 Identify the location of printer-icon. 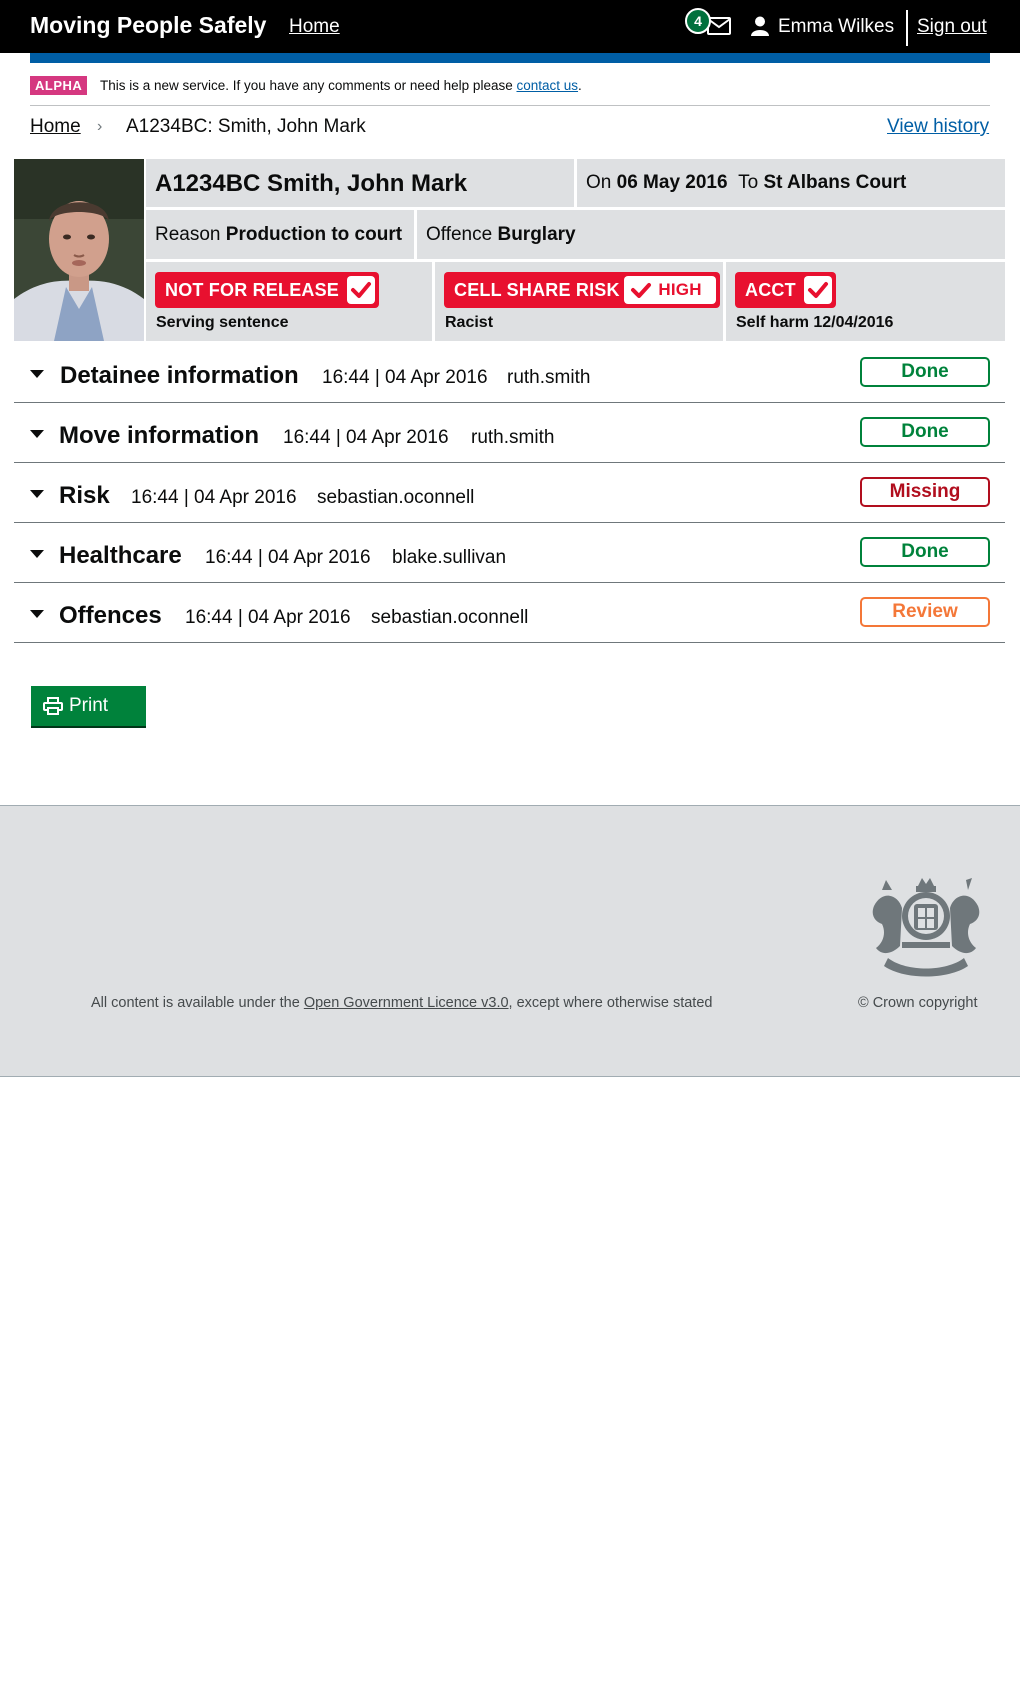
(53, 706).